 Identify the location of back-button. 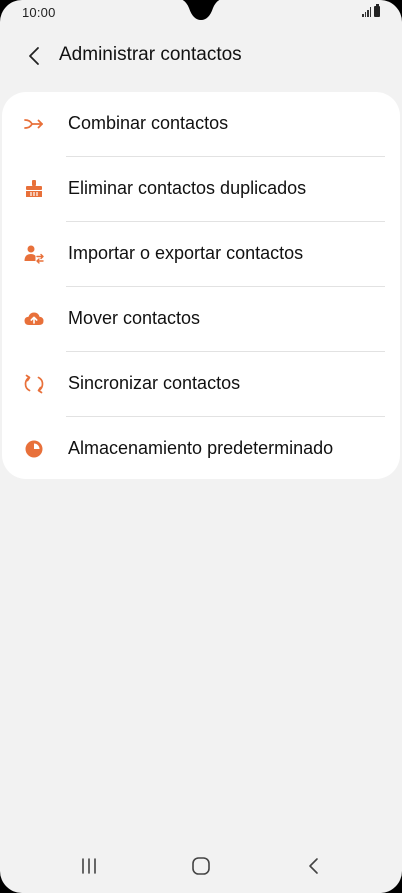
(34, 56).